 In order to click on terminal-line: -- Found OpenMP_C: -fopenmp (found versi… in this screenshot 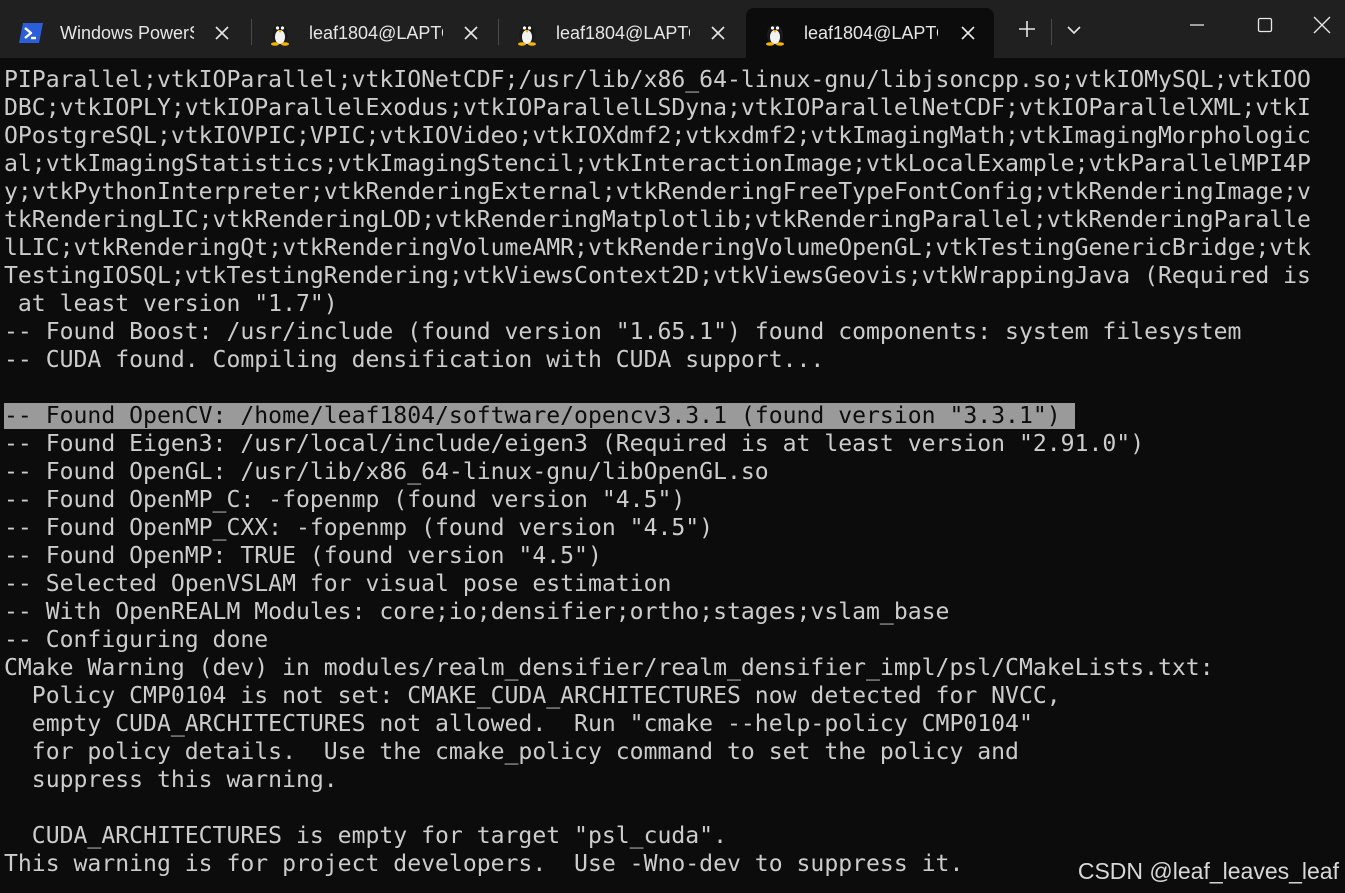, I will do `click(345, 500)`.